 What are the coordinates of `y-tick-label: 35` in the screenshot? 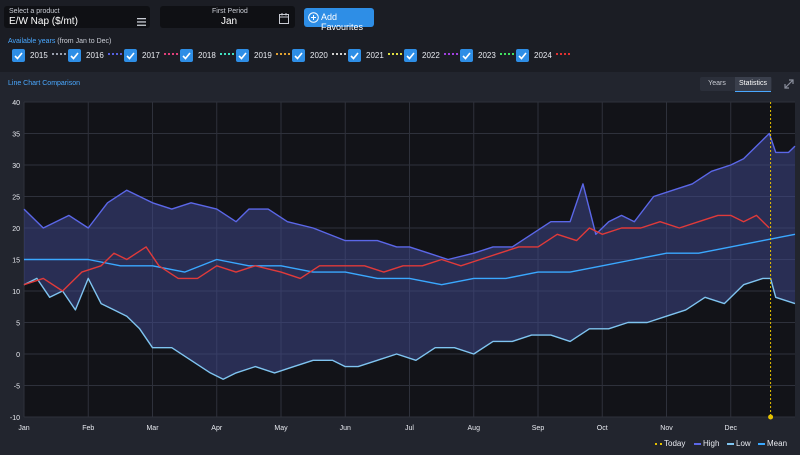 It's located at (16, 135).